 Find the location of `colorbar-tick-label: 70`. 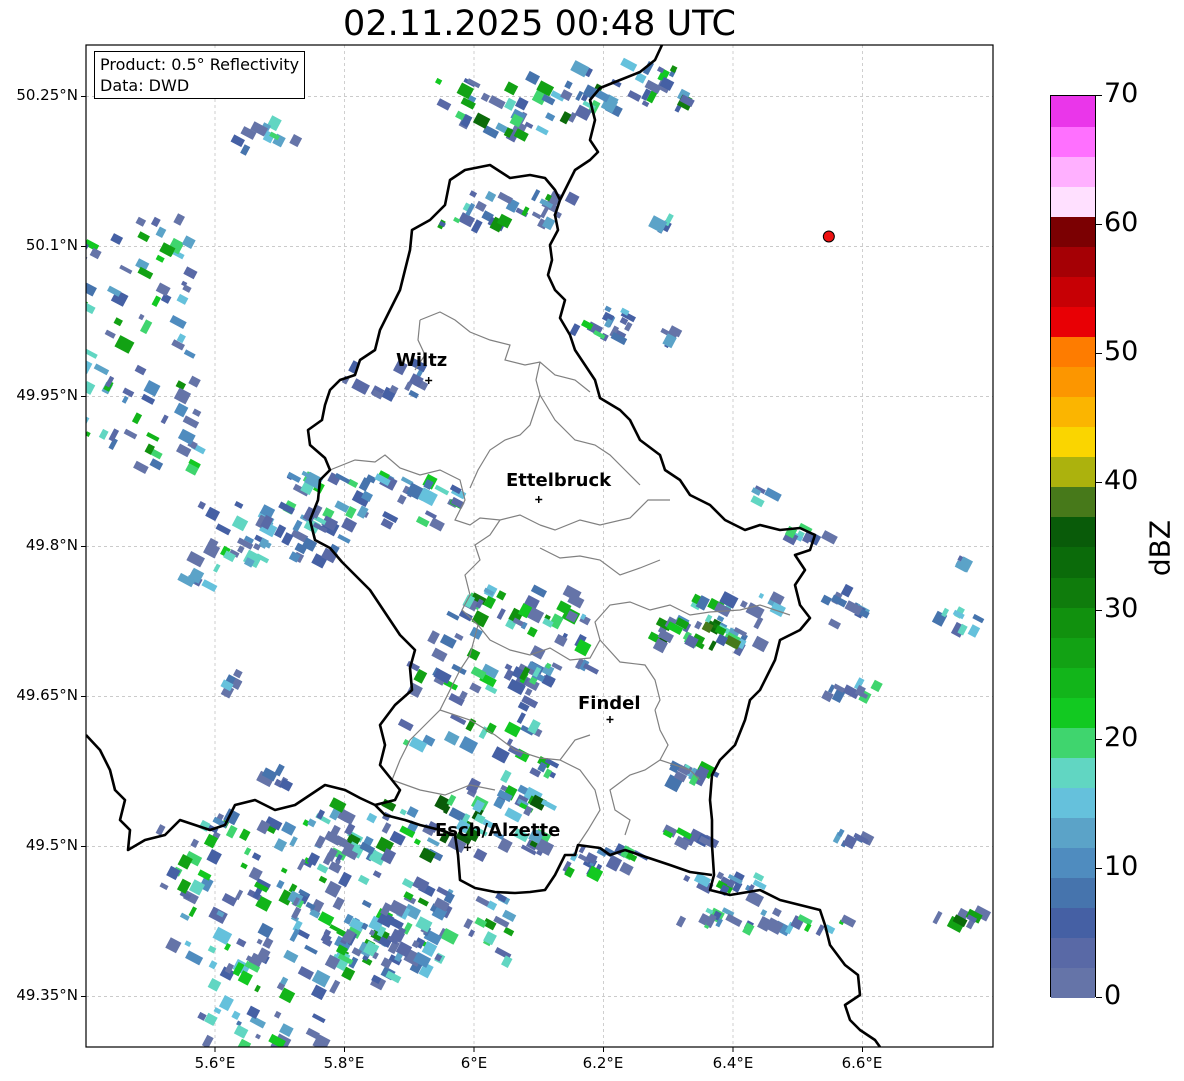

colorbar-tick-label: 70 is located at coordinates (1121, 93).